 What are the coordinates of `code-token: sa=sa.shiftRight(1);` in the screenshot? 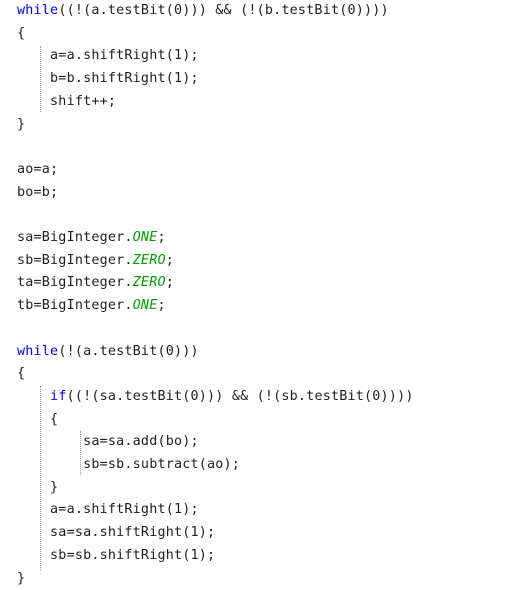 It's located at (116, 532).